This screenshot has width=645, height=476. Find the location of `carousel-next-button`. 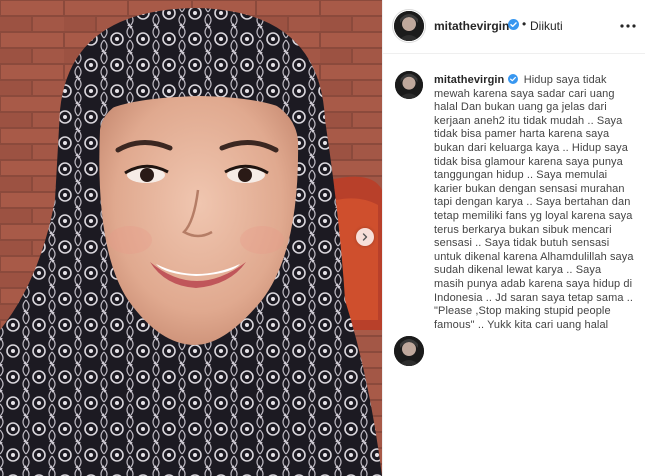

carousel-next-button is located at coordinates (365, 237).